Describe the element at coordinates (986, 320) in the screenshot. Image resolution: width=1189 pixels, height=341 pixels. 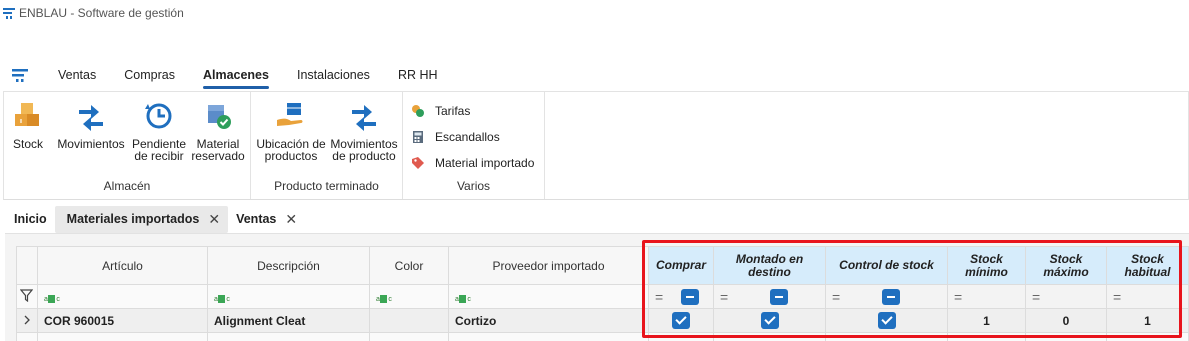
I see `cell-stock-minimo: 1` at that location.